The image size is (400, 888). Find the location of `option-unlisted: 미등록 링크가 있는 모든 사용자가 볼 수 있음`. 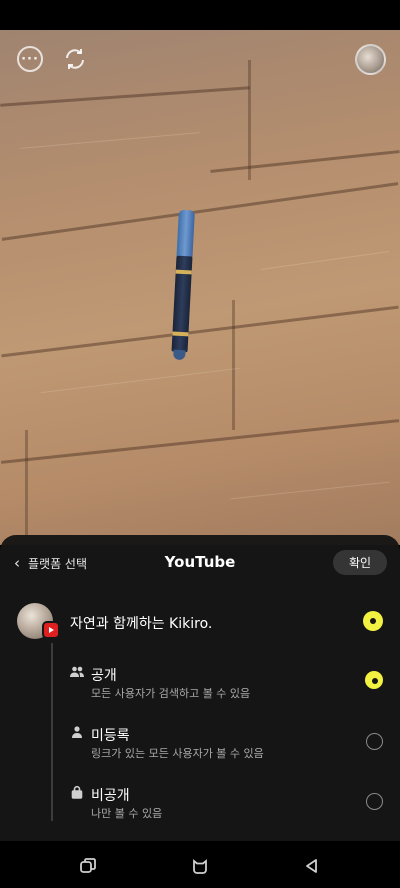

option-unlisted: 미등록 링크가 있는 모든 사용자가 볼 수 있음 is located at coordinates (220, 745).